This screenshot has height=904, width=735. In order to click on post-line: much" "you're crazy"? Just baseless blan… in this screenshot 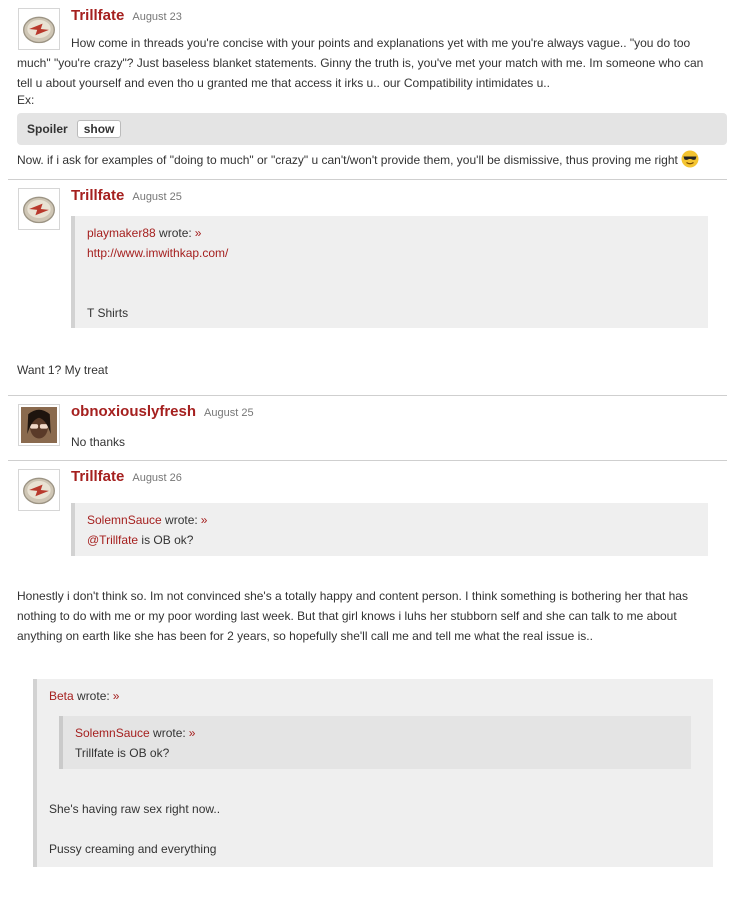, I will do `click(360, 63)`.